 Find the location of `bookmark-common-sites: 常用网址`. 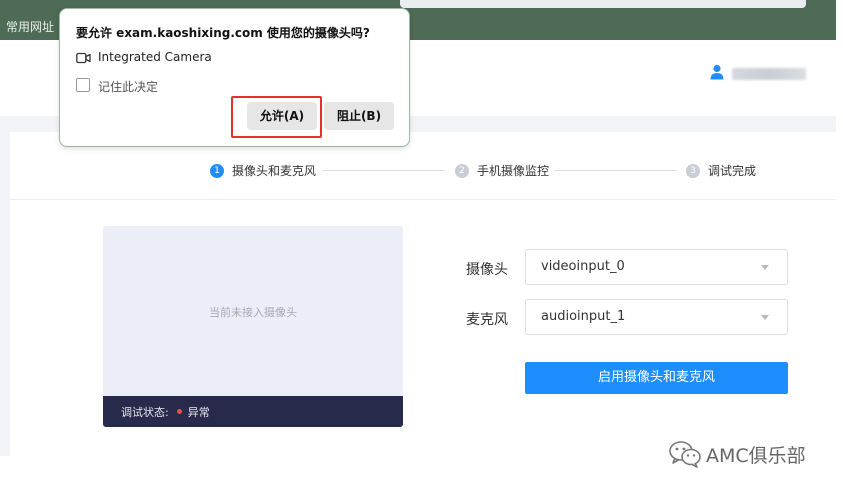

bookmark-common-sites: 常用网址 is located at coordinates (30, 26).